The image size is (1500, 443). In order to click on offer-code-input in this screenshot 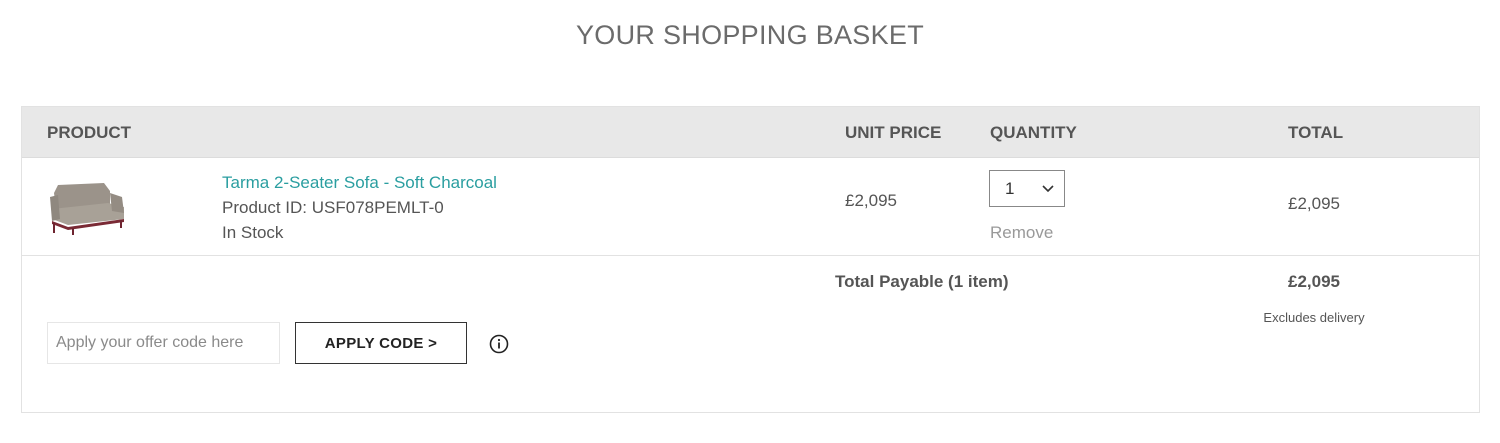, I will do `click(163, 343)`.